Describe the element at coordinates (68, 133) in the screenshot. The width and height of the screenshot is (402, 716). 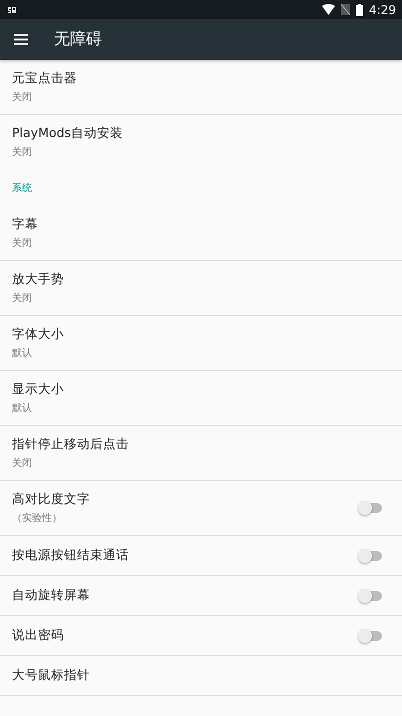
I see `setting-title: PlayMods自动安装` at that location.